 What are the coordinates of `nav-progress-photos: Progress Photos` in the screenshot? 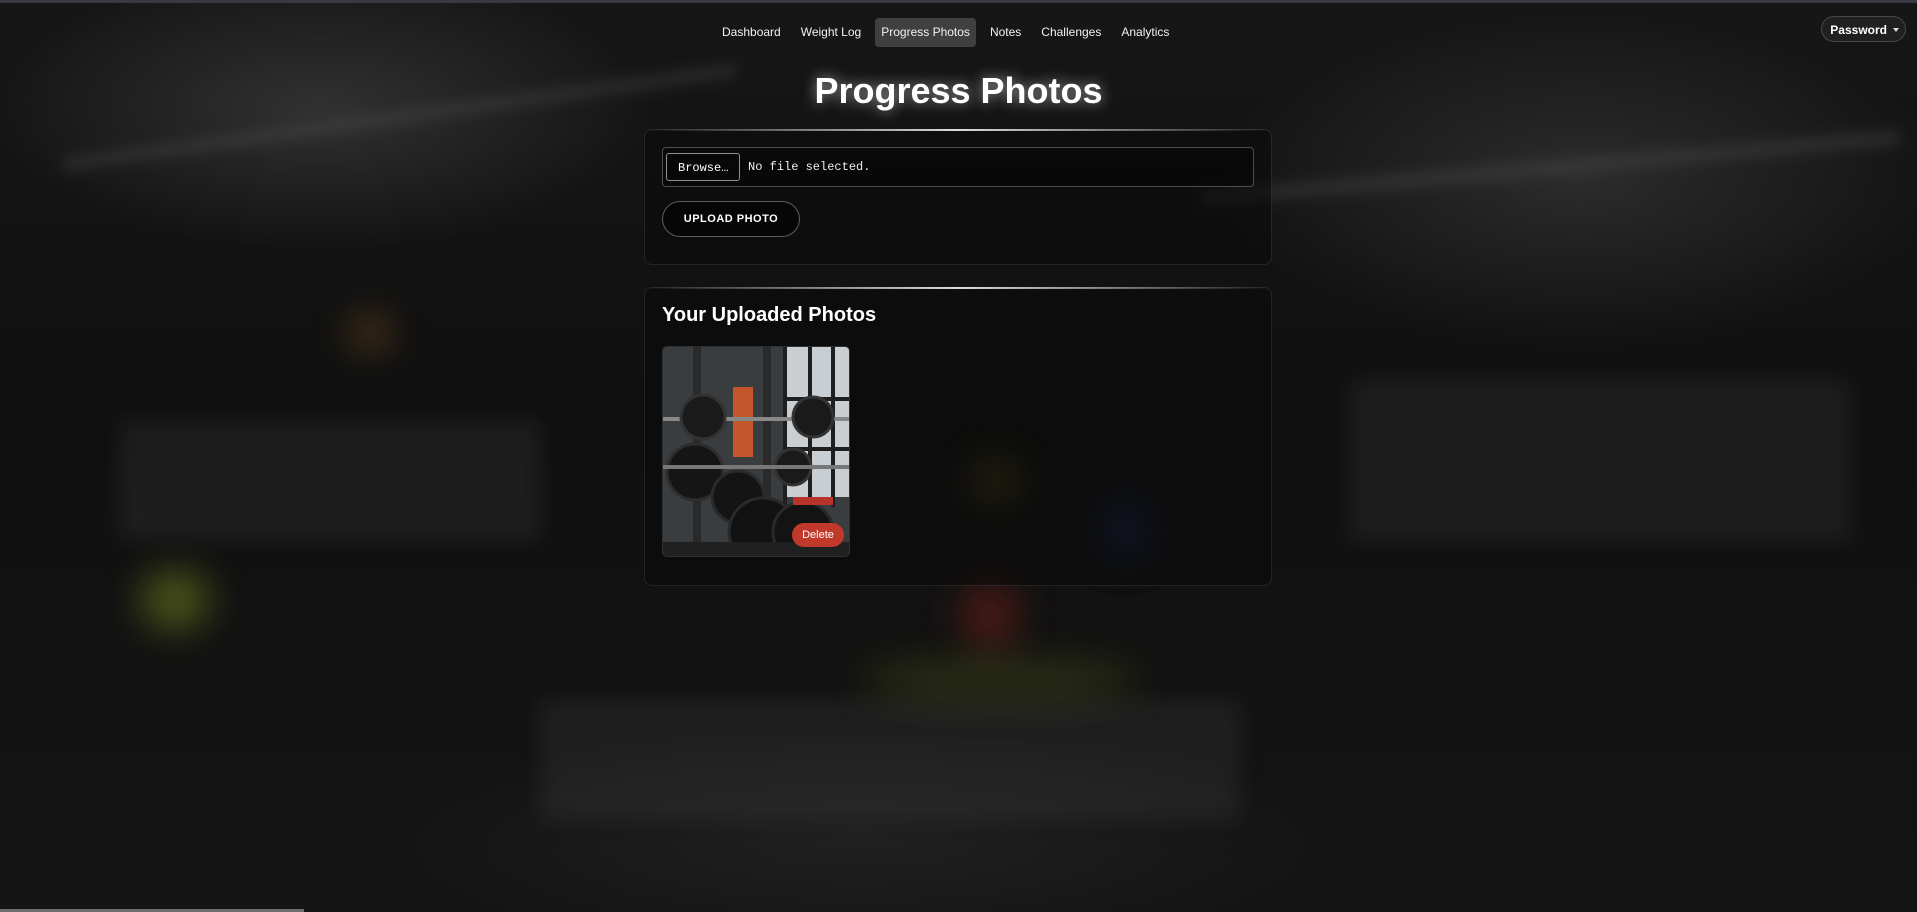 It's located at (925, 32).